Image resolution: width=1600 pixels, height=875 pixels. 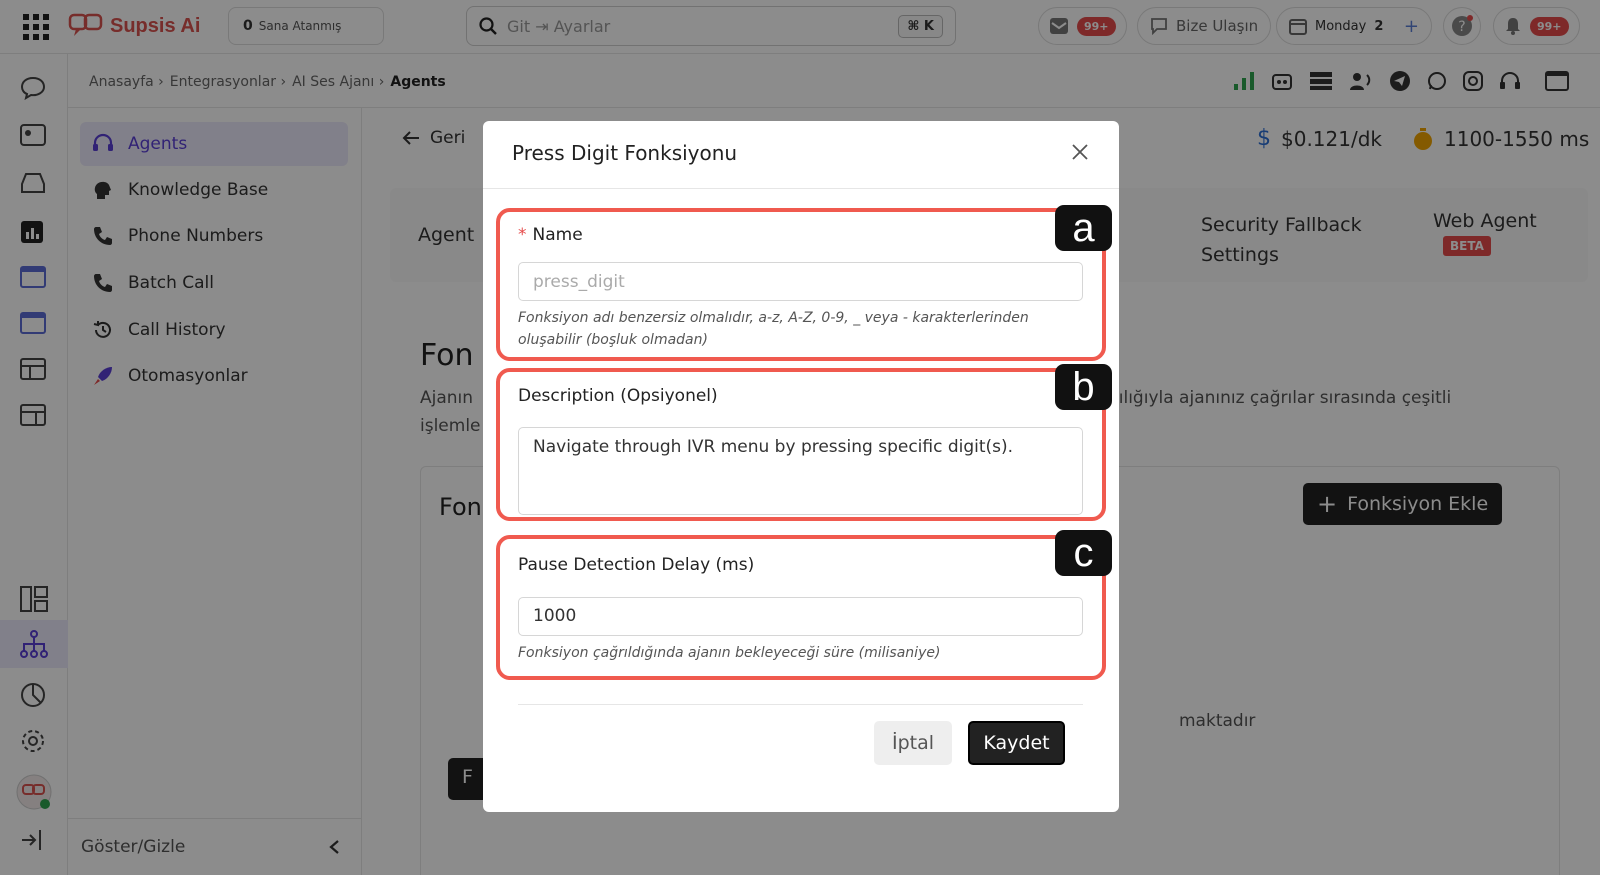 What do you see at coordinates (1083, 228) in the screenshot?
I see `annotation-tag-a: a` at bounding box center [1083, 228].